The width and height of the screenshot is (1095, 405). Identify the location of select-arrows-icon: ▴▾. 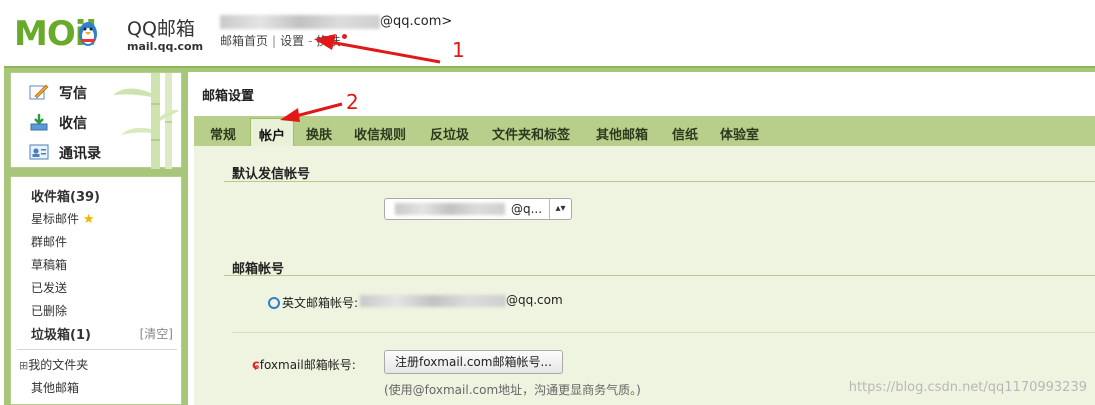
(560, 209).